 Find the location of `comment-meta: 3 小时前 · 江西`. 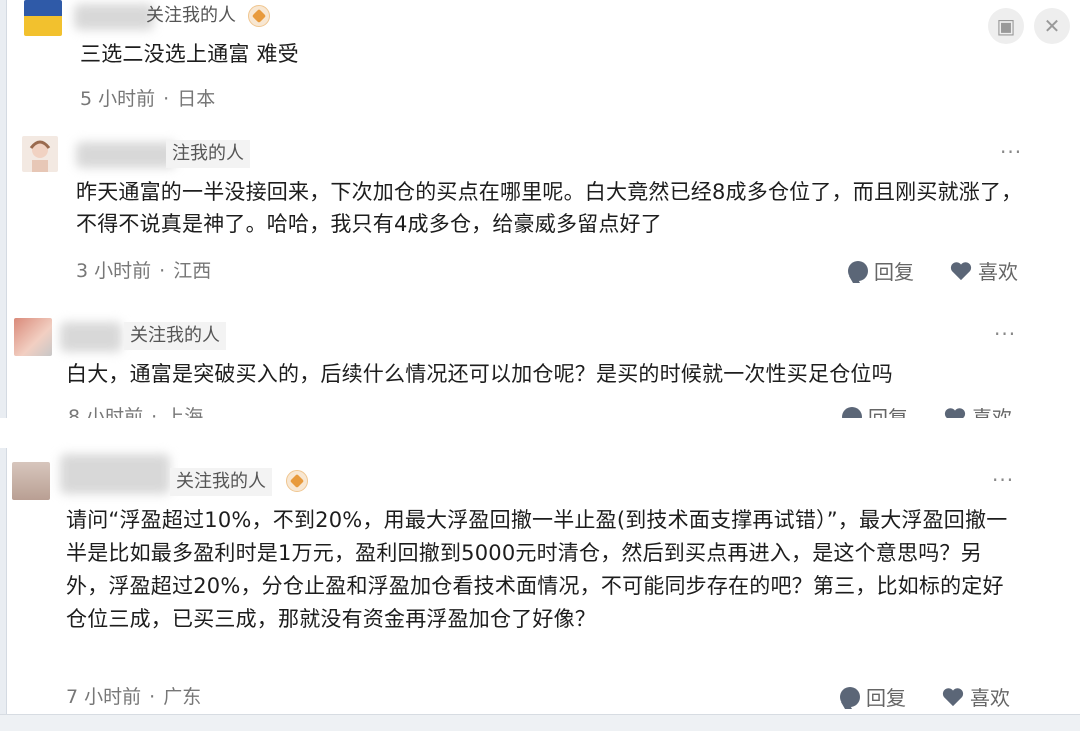

comment-meta: 3 小时前 · 江西 is located at coordinates (144, 271).